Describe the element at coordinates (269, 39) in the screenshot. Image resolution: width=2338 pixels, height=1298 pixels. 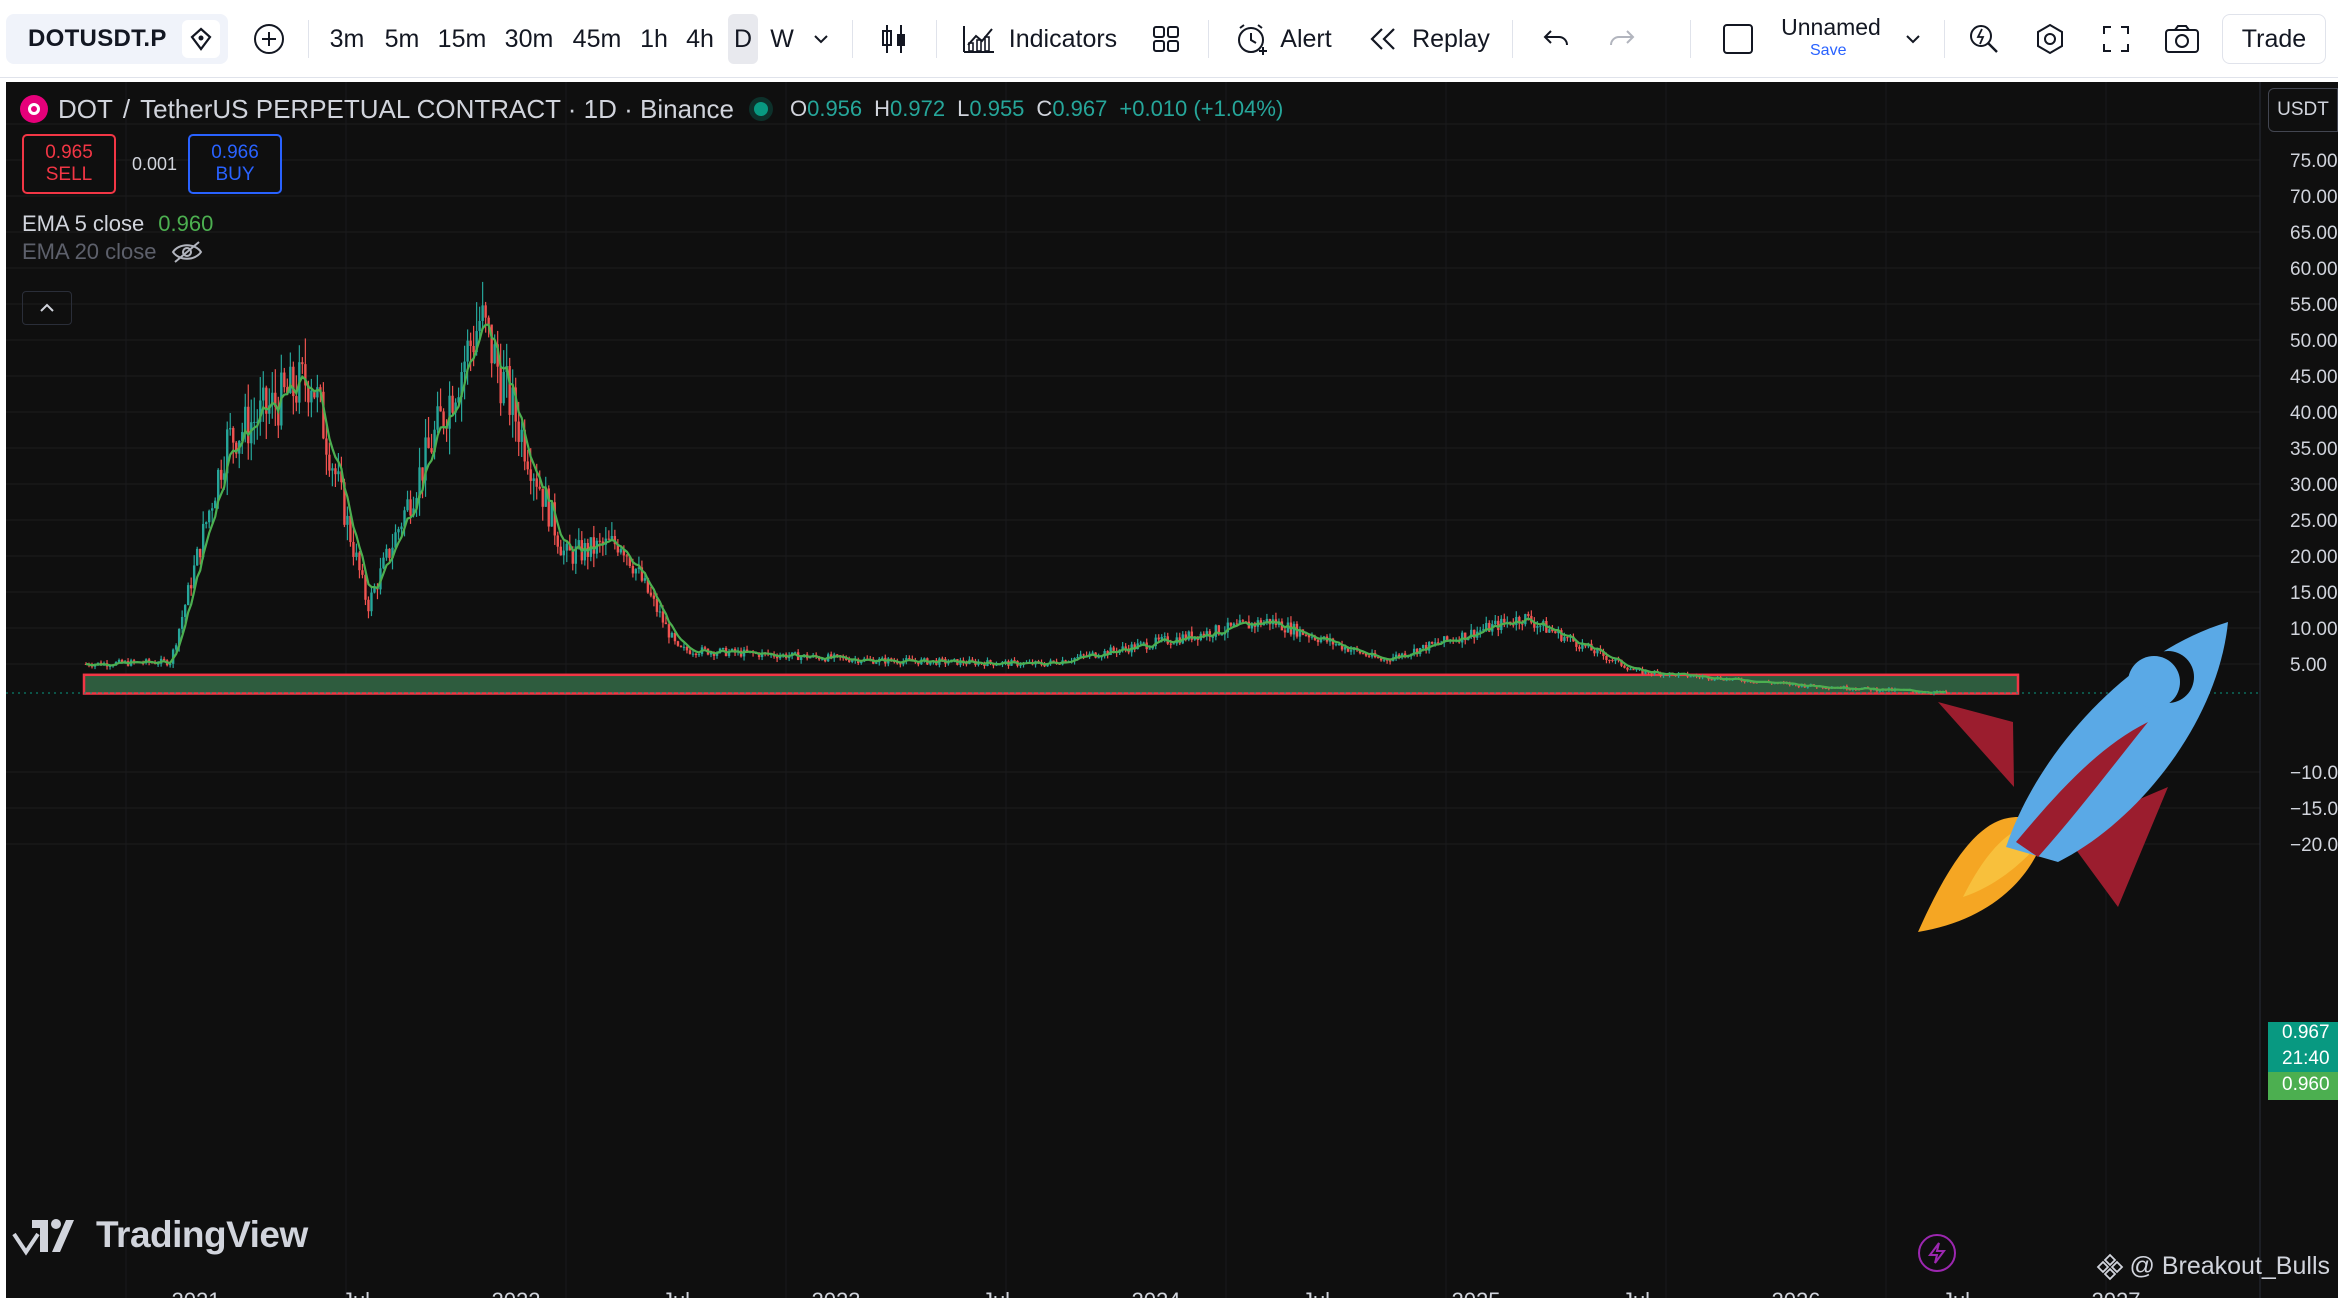
I see `add-symbol-icon` at that location.